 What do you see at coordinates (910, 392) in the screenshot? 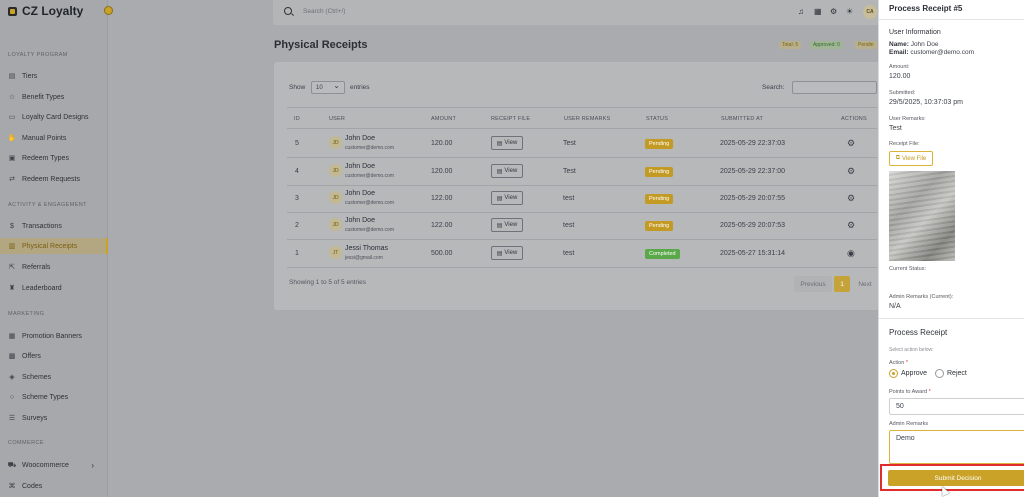
I see `points-label: Points to Award *` at bounding box center [910, 392].